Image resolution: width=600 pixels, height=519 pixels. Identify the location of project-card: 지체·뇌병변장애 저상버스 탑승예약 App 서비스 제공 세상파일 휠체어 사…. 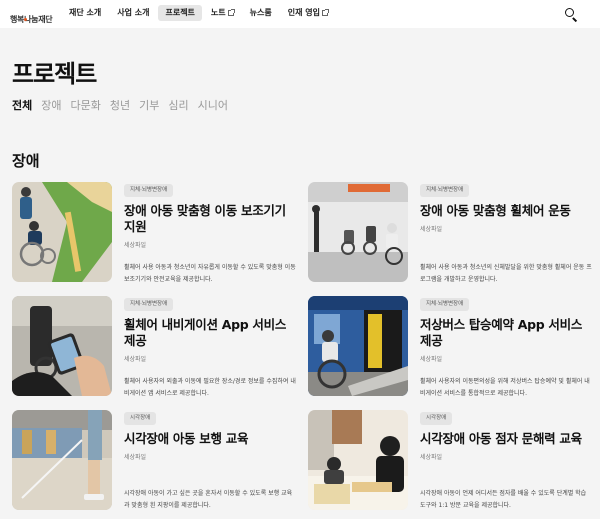
(454, 347).